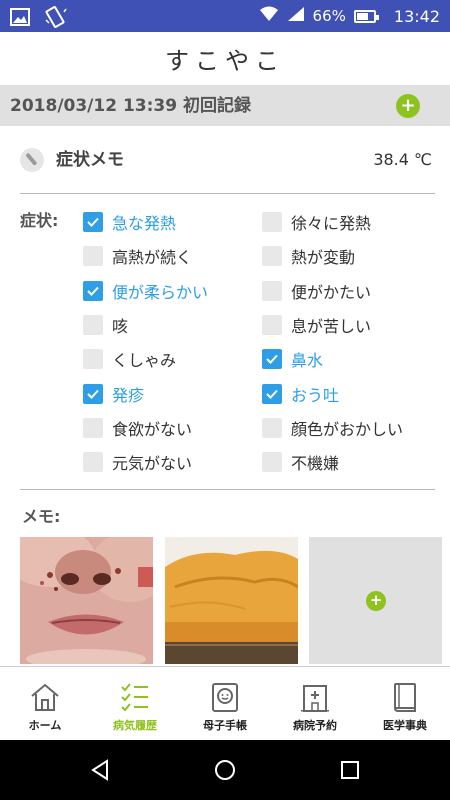  I want to click on nav-item-mother-child-handbook: 母子手帳, so click(225, 704).